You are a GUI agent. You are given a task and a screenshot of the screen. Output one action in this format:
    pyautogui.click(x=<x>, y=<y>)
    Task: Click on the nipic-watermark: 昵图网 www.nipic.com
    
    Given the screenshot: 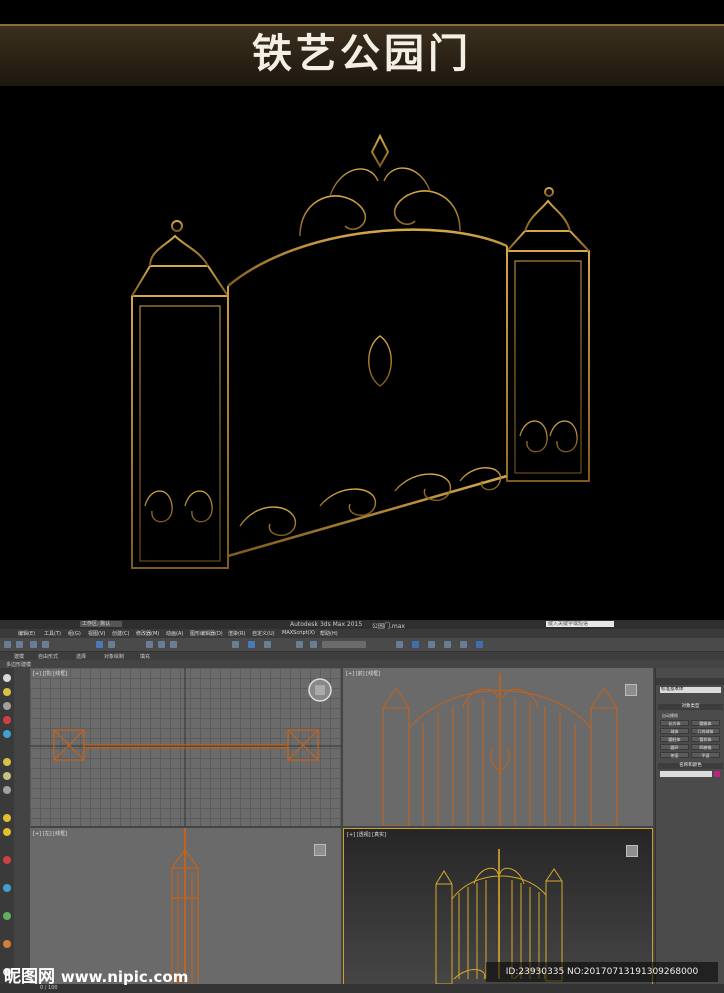 What is the action you would take?
    pyautogui.click(x=96, y=974)
    